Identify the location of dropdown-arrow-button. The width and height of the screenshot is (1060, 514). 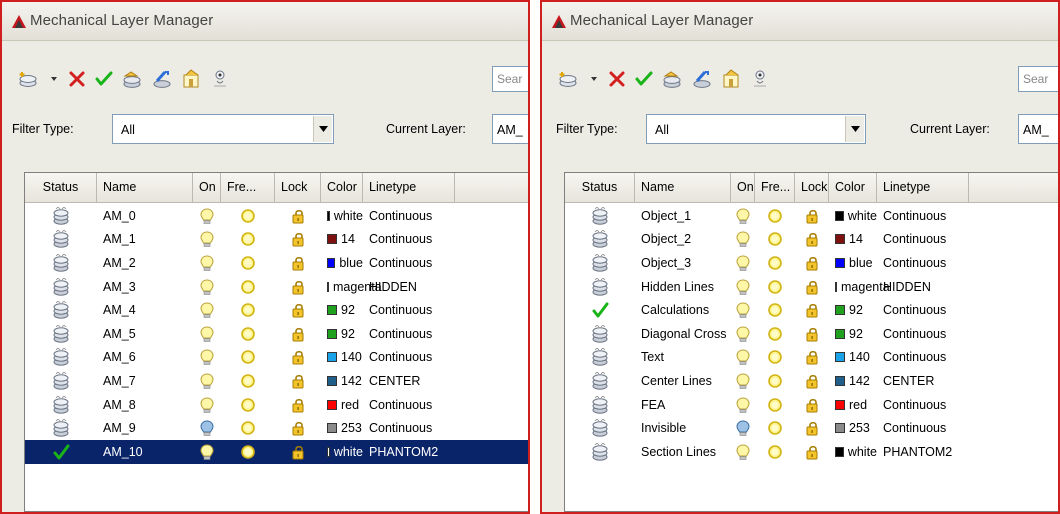
(54, 79).